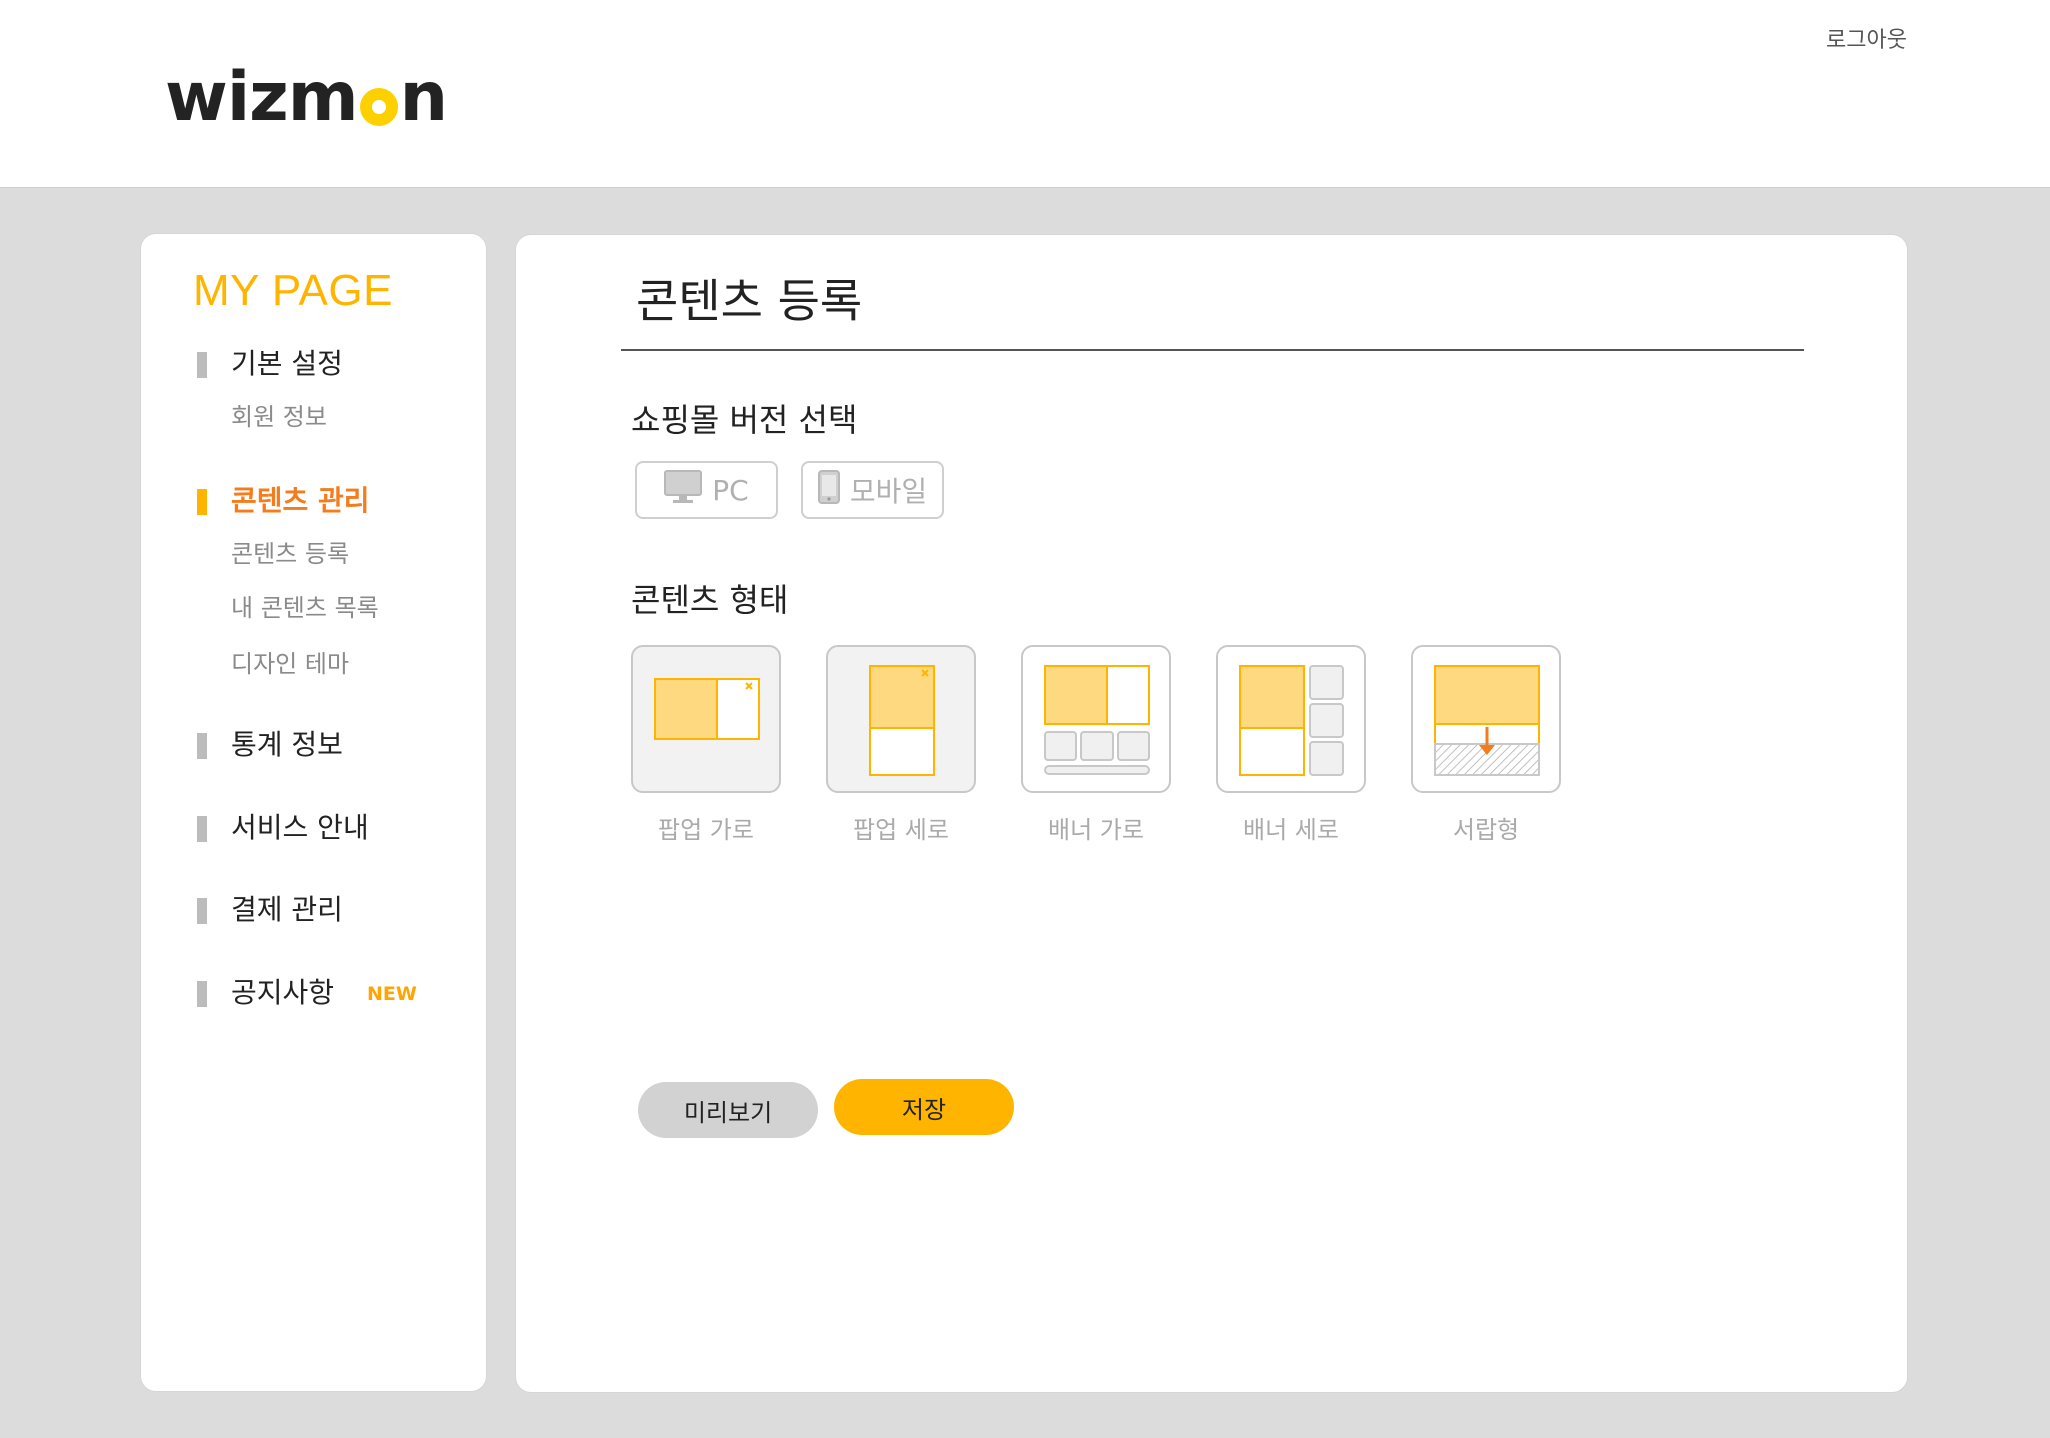  I want to click on type-label-drawer: 서랍형, so click(1486, 830).